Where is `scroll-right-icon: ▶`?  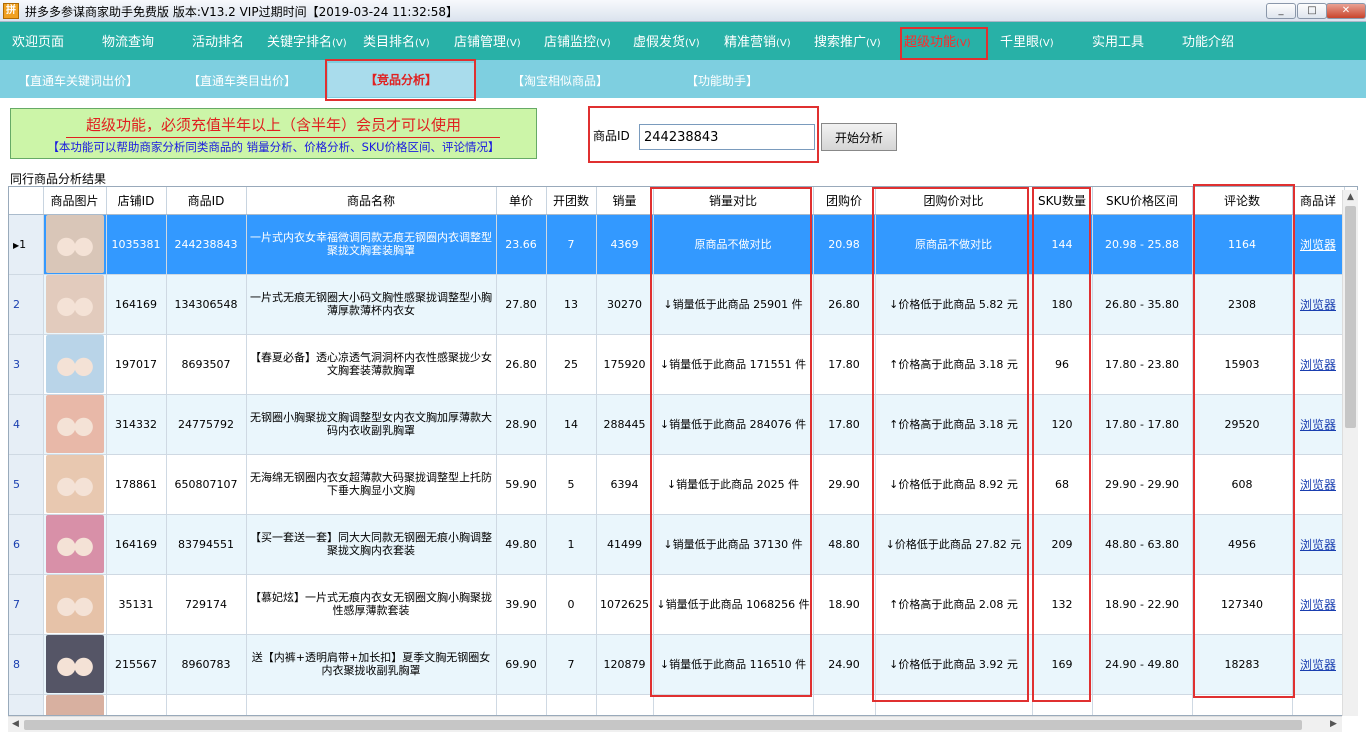
scroll-right-icon: ▶ is located at coordinates (1333, 724).